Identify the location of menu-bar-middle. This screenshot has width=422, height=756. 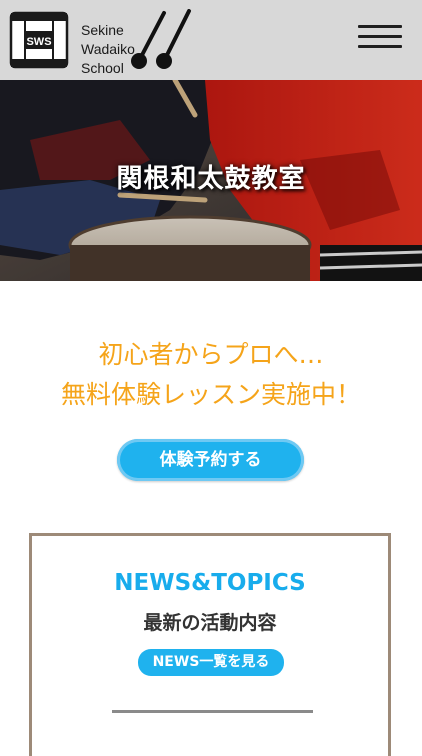
(380, 36).